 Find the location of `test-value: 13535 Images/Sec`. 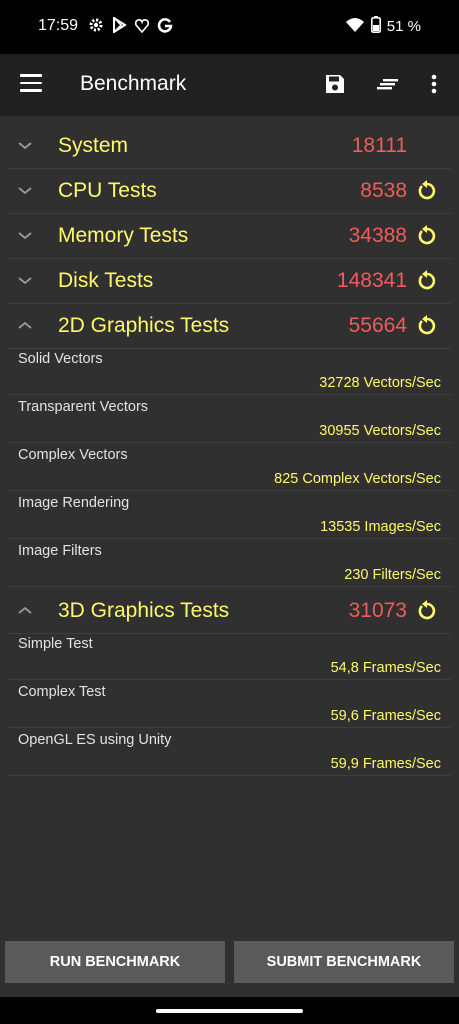

test-value: 13535 Images/Sec is located at coordinates (380, 527).